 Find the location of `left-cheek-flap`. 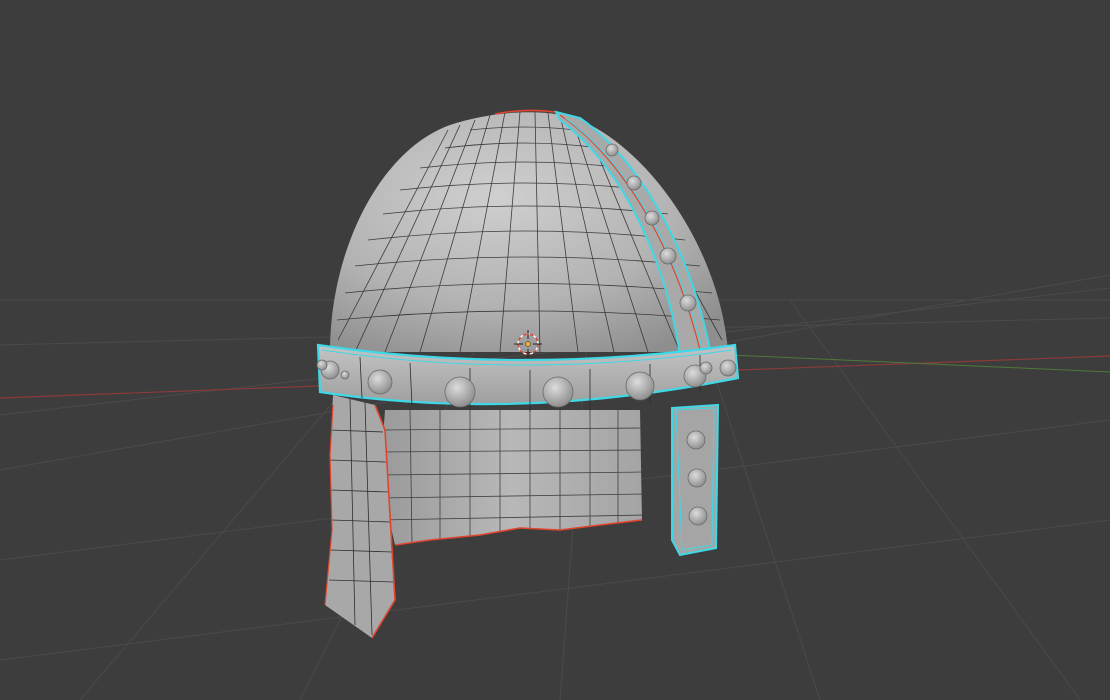

left-cheek-flap is located at coordinates (360, 517).